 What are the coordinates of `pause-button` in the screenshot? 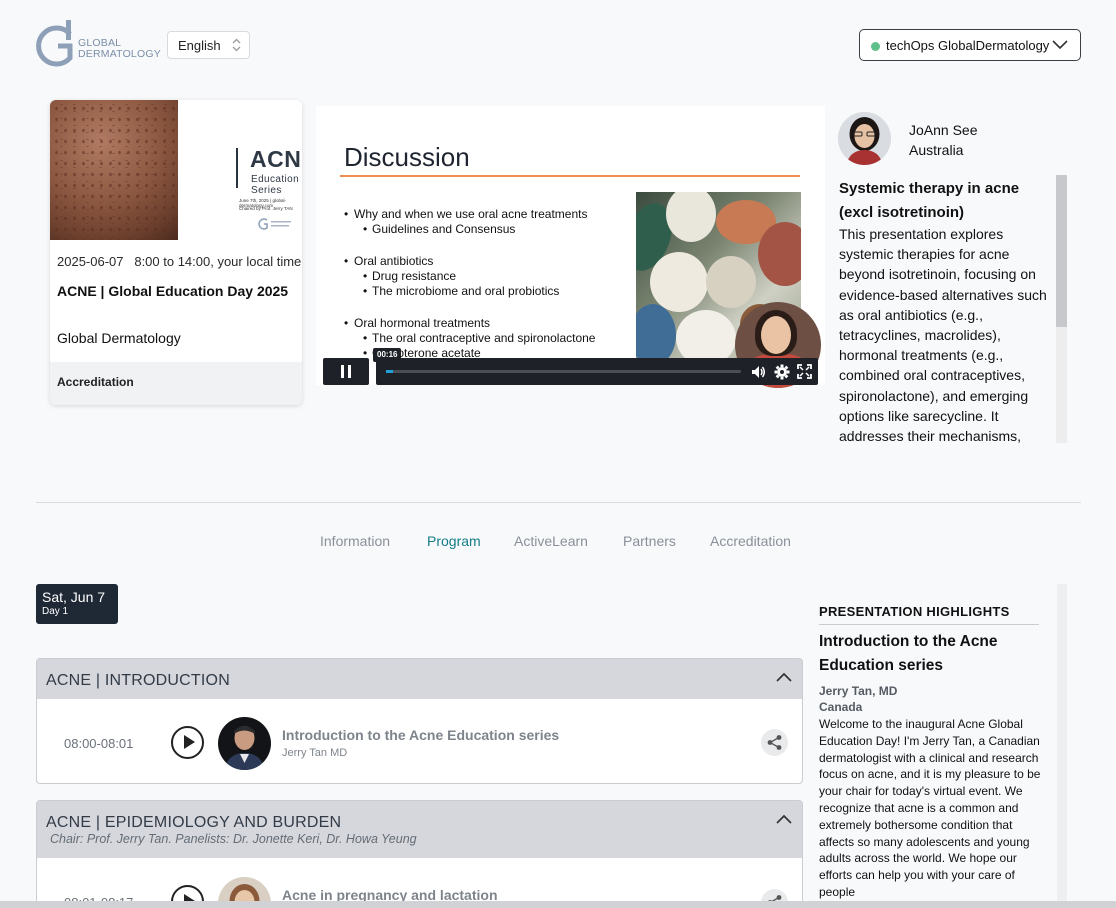 It's located at (346, 371).